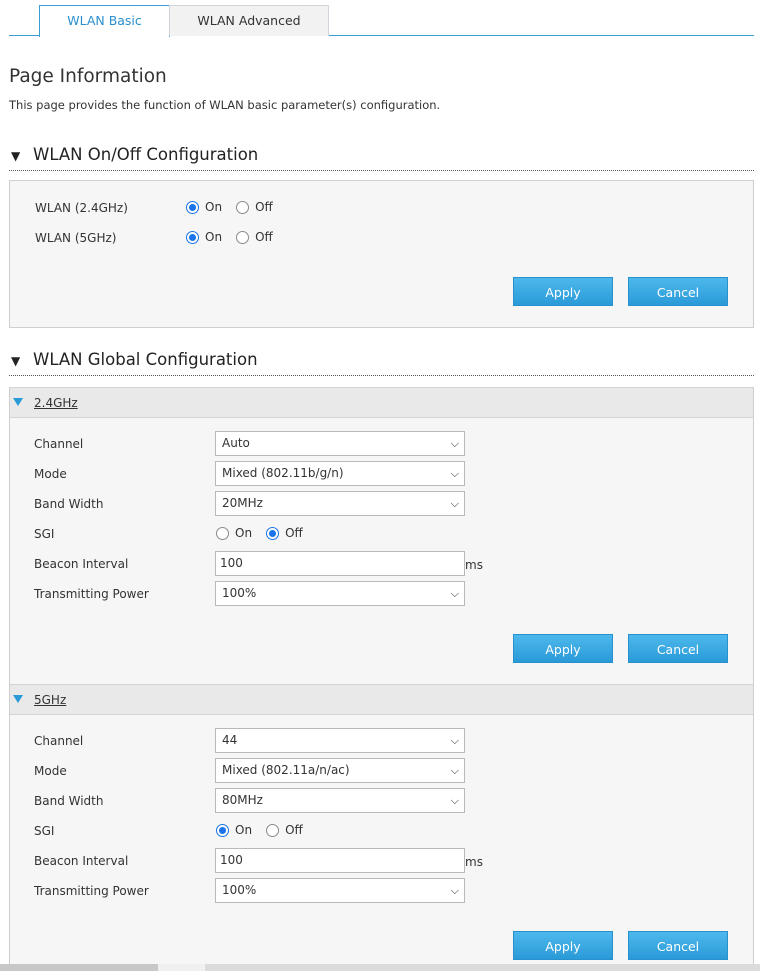 The height and width of the screenshot is (971, 760). I want to click on band5-bandwidth-value: 80MHz, so click(242, 800).